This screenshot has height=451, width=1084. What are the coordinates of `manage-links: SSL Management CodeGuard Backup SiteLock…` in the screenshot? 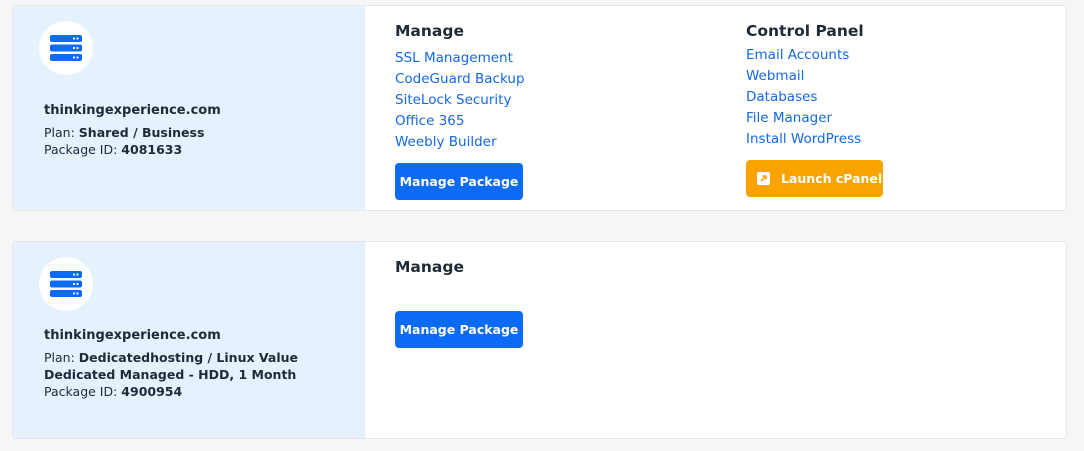 It's located at (460, 100).